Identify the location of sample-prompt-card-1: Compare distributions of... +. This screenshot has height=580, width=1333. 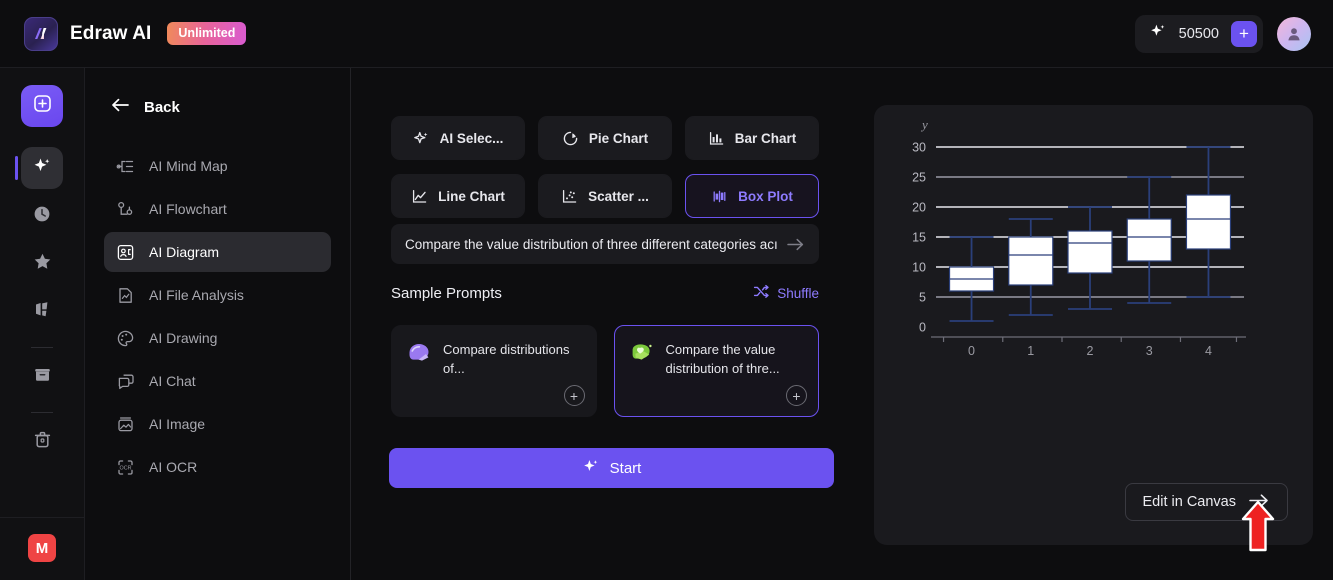
(494, 371).